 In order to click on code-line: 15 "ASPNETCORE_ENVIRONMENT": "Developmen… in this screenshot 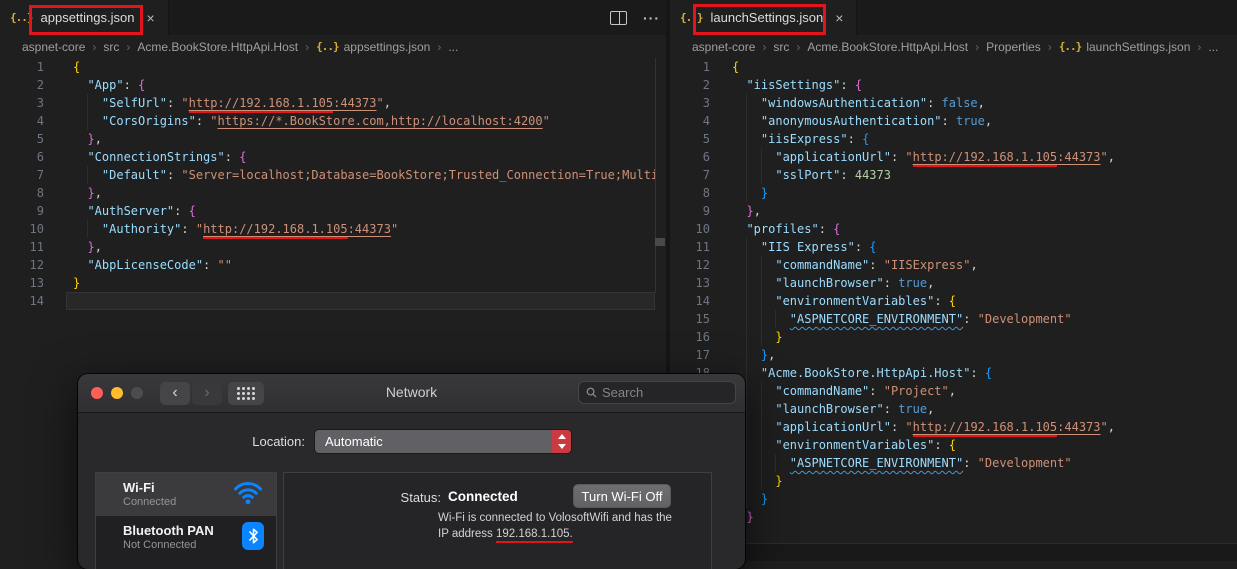, I will do `click(953, 319)`.